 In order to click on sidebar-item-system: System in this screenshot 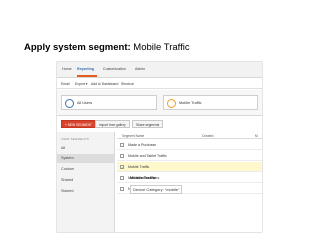, I will do `click(86, 158)`.